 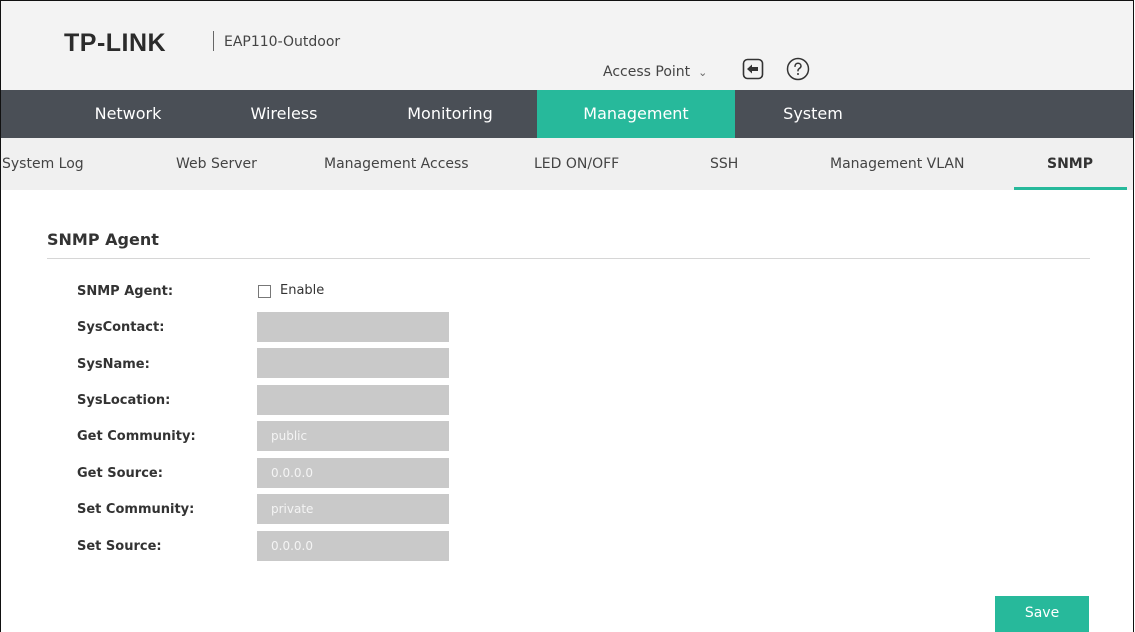 I want to click on syscontact-label: SysContact:, so click(x=121, y=327).